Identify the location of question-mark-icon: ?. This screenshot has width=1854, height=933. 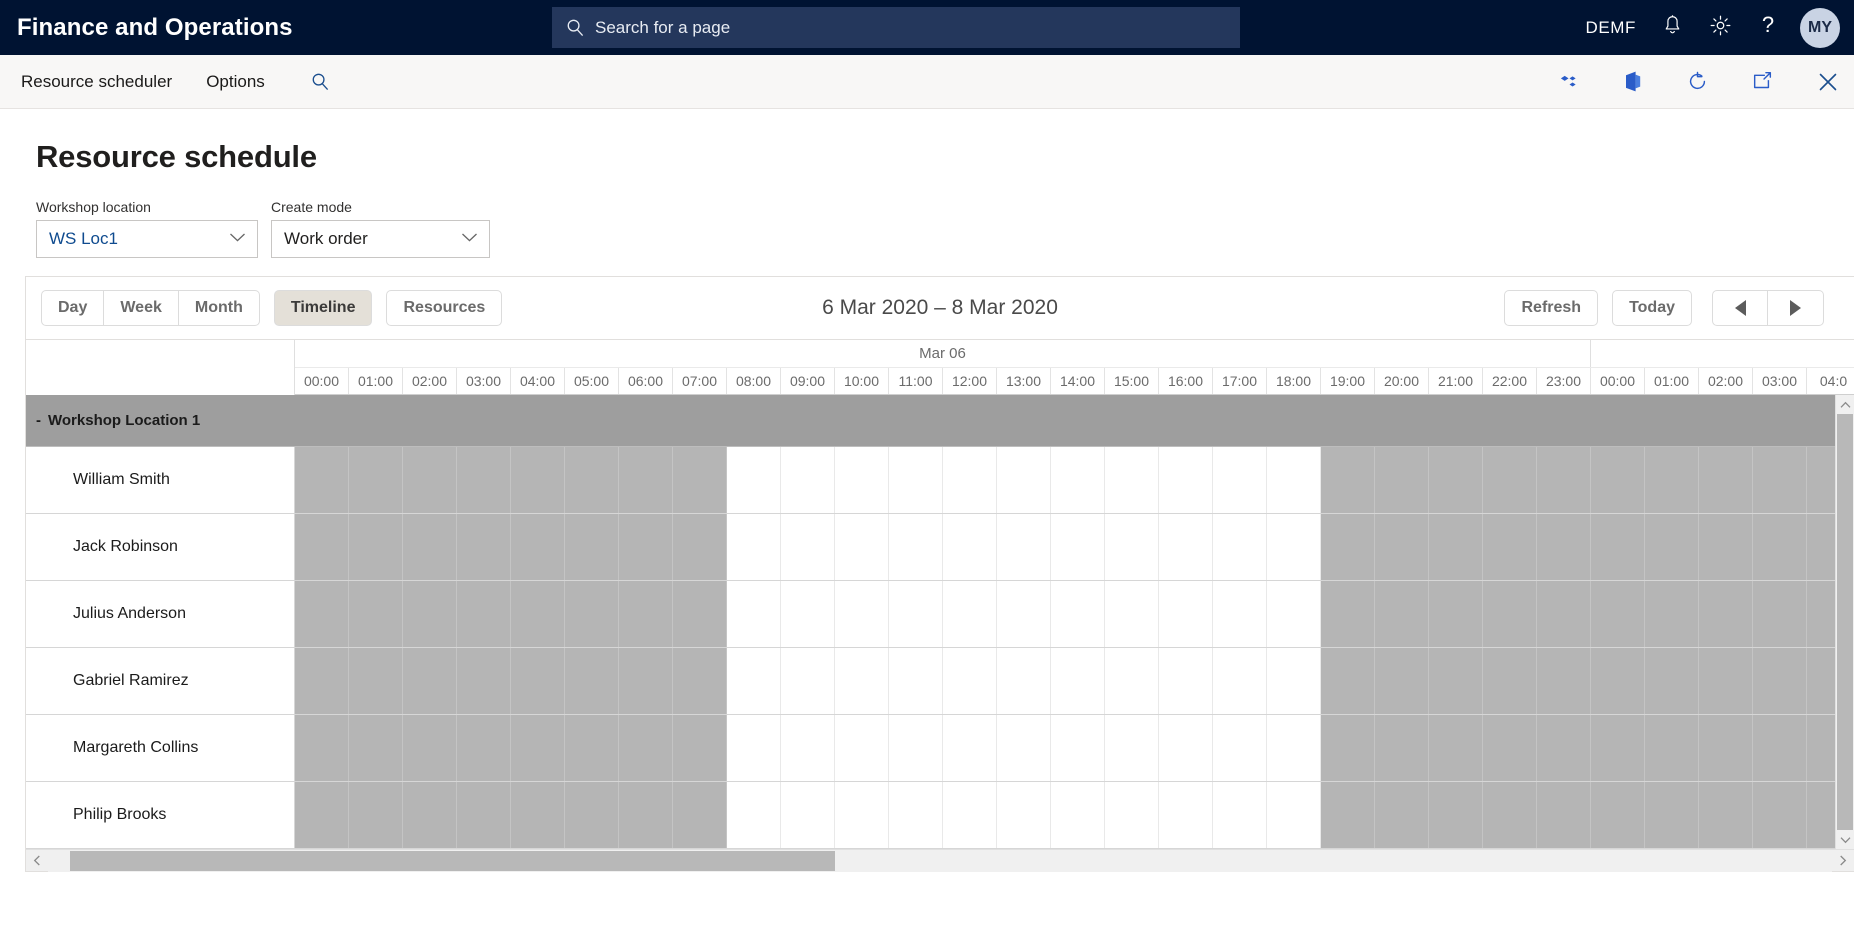
(1768, 27).